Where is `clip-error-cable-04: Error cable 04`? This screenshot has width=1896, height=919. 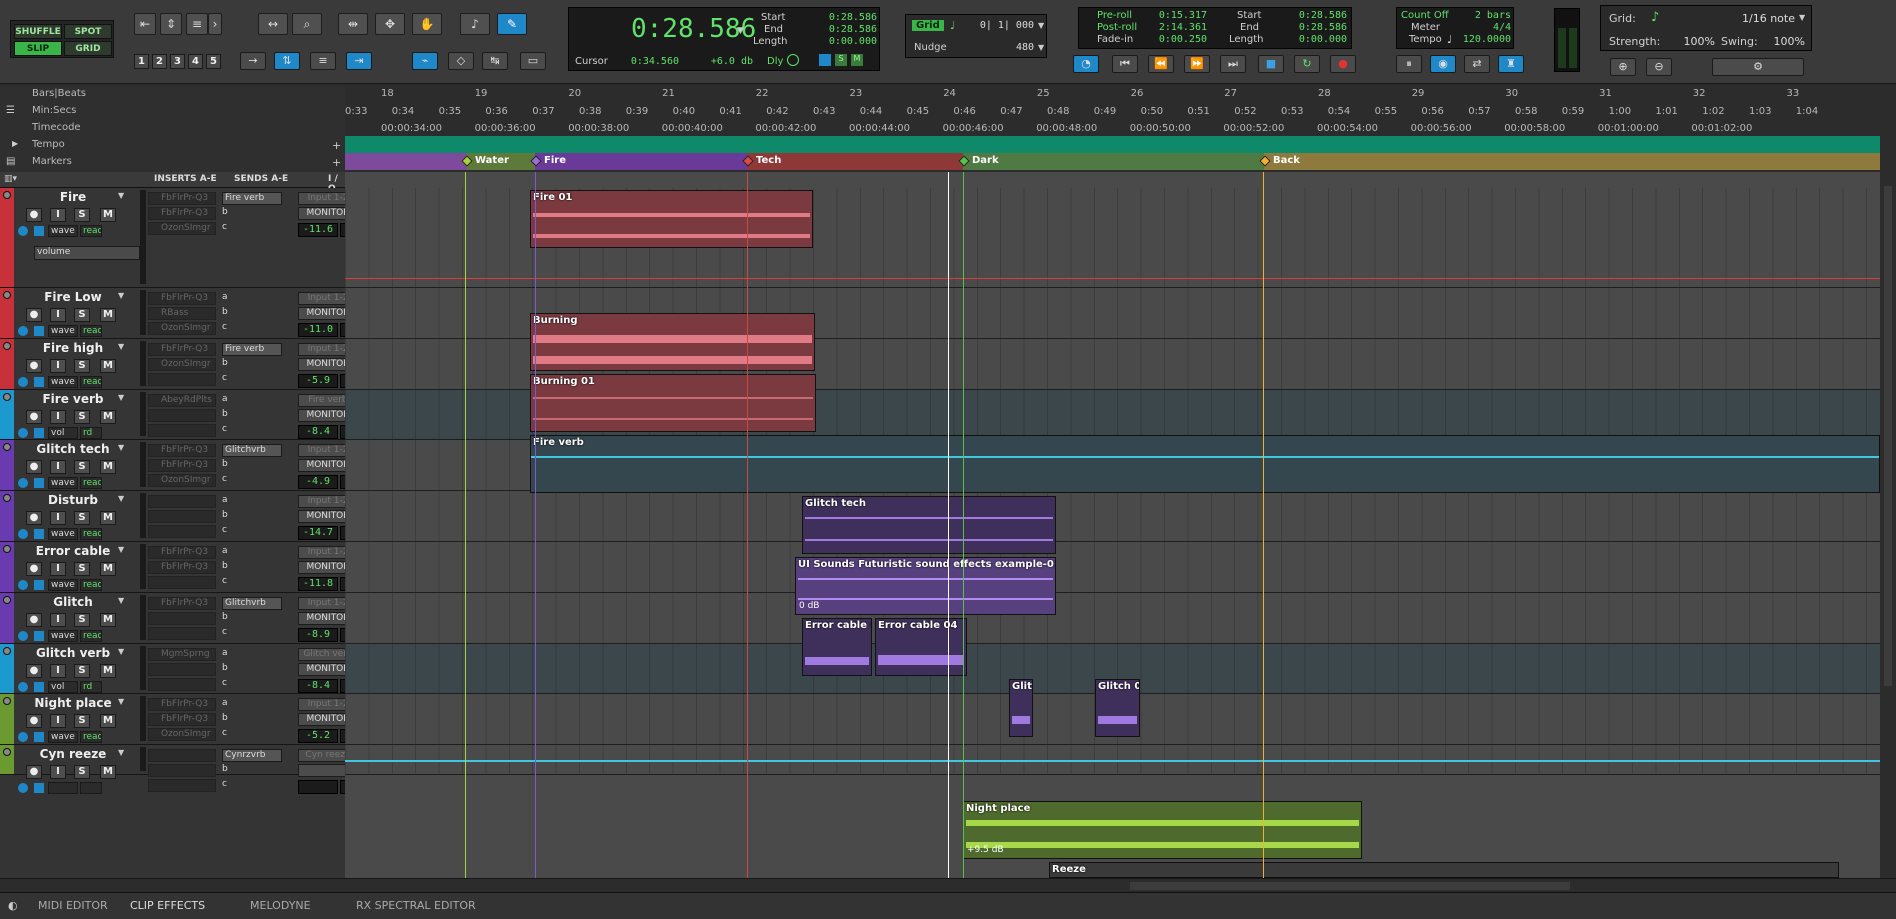
clip-error-cable-04: Error cable 04 is located at coordinates (921, 647).